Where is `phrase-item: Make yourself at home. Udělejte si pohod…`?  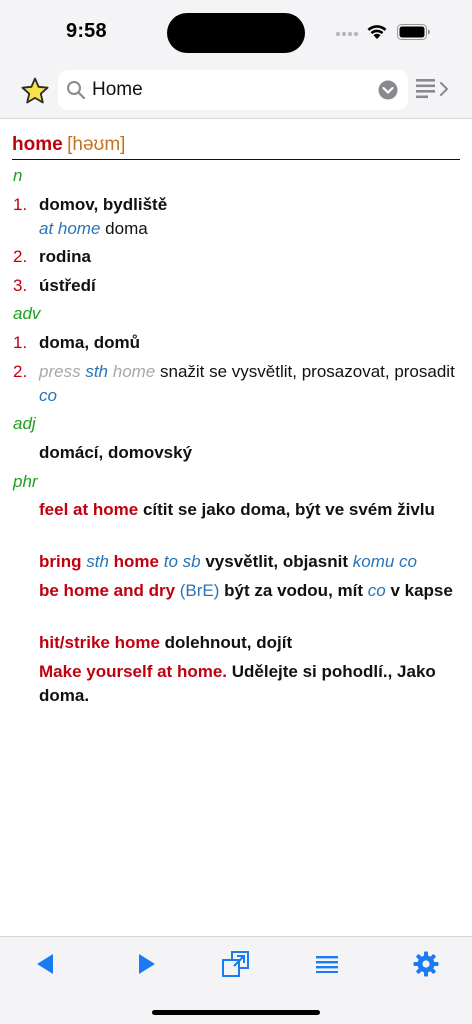 phrase-item: Make yourself at home. Udělejte si pohod… is located at coordinates (249, 684).